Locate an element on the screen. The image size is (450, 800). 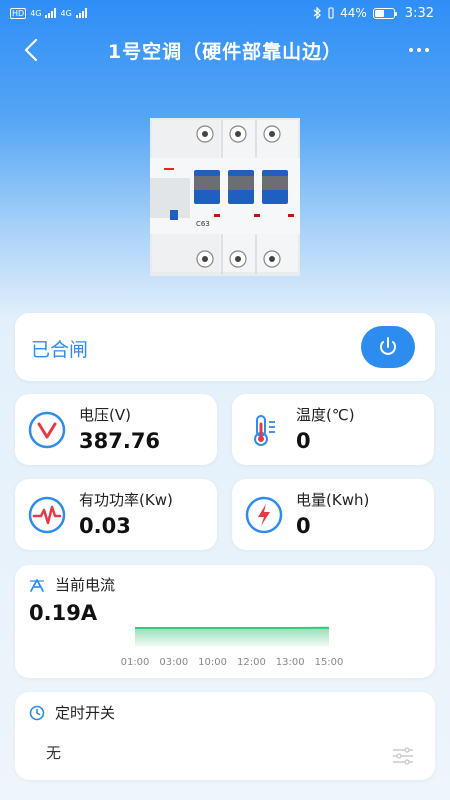
more-dots-icon is located at coordinates (419, 50).